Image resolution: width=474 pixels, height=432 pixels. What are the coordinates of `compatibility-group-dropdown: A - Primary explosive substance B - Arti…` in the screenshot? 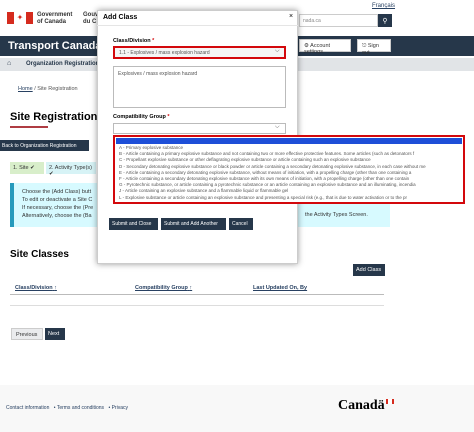 It's located at (289, 169).